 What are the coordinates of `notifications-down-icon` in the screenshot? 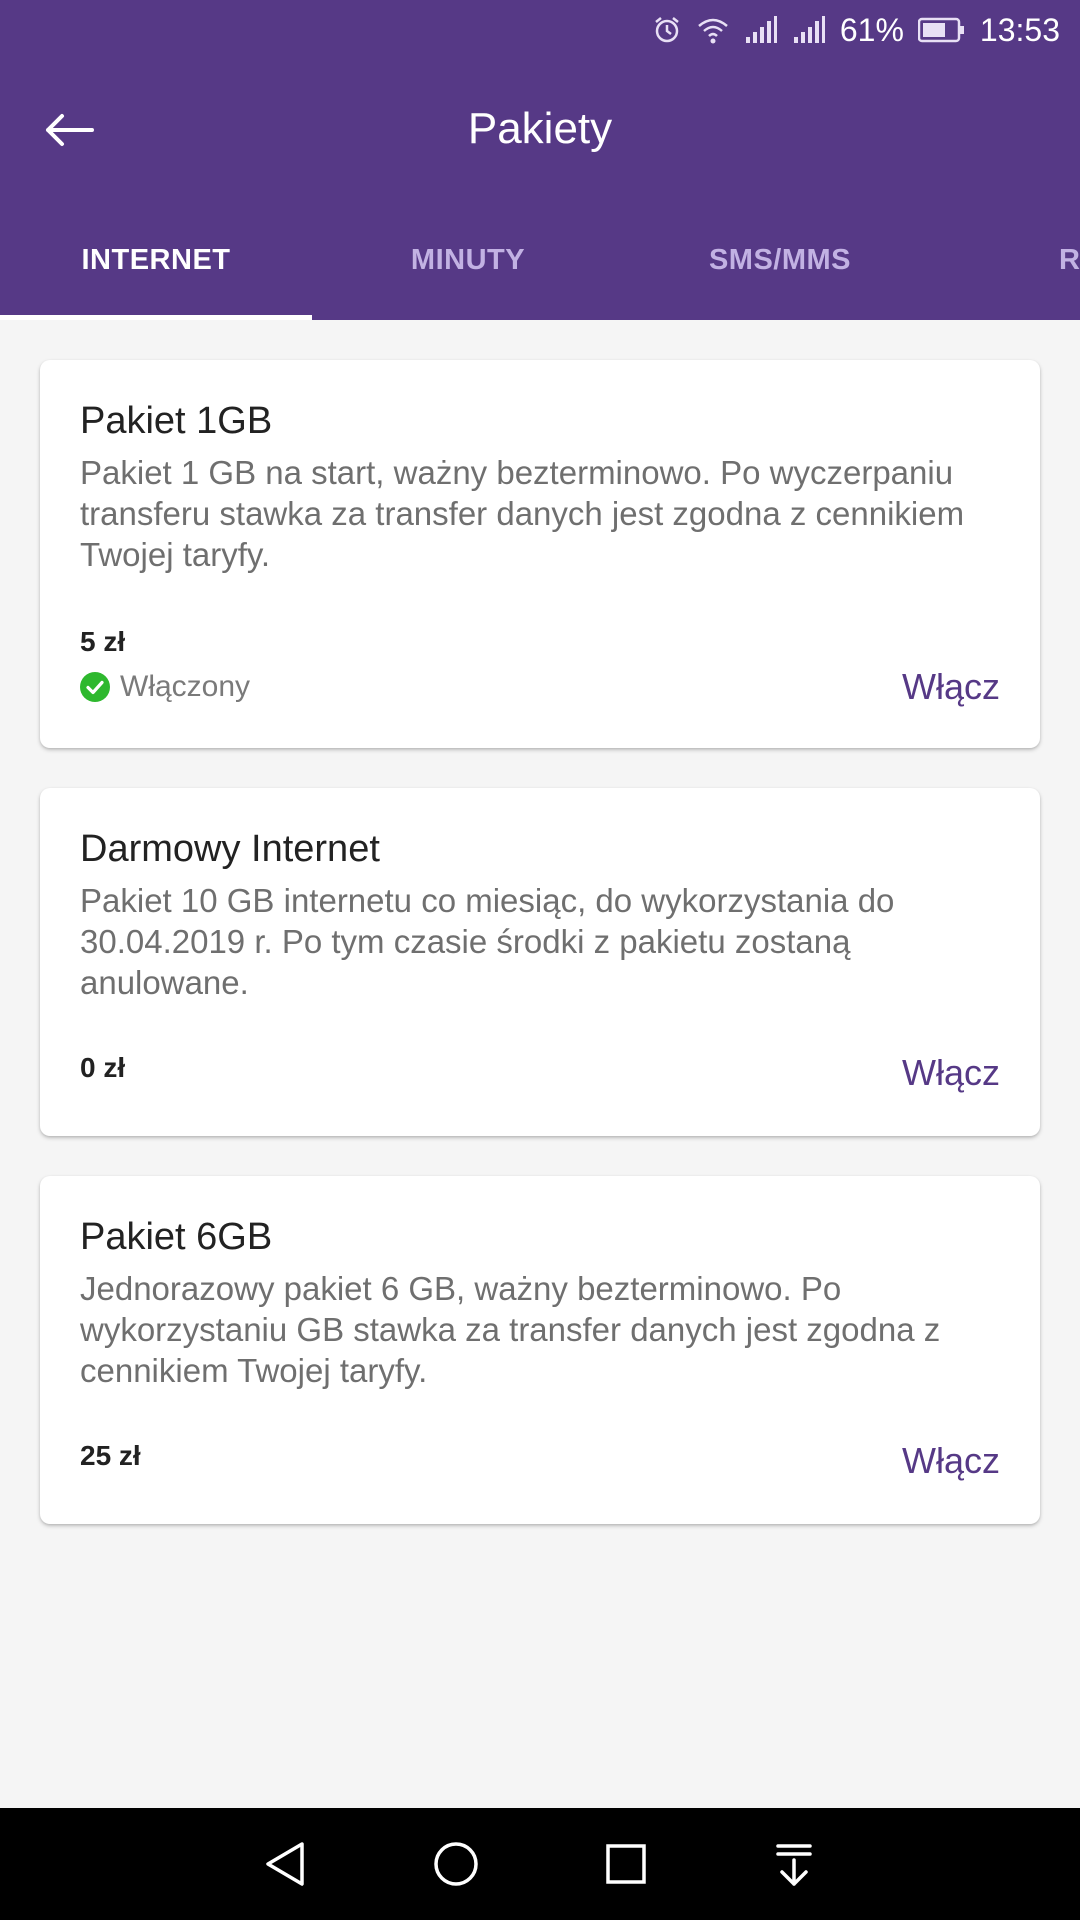 It's located at (794, 1865).